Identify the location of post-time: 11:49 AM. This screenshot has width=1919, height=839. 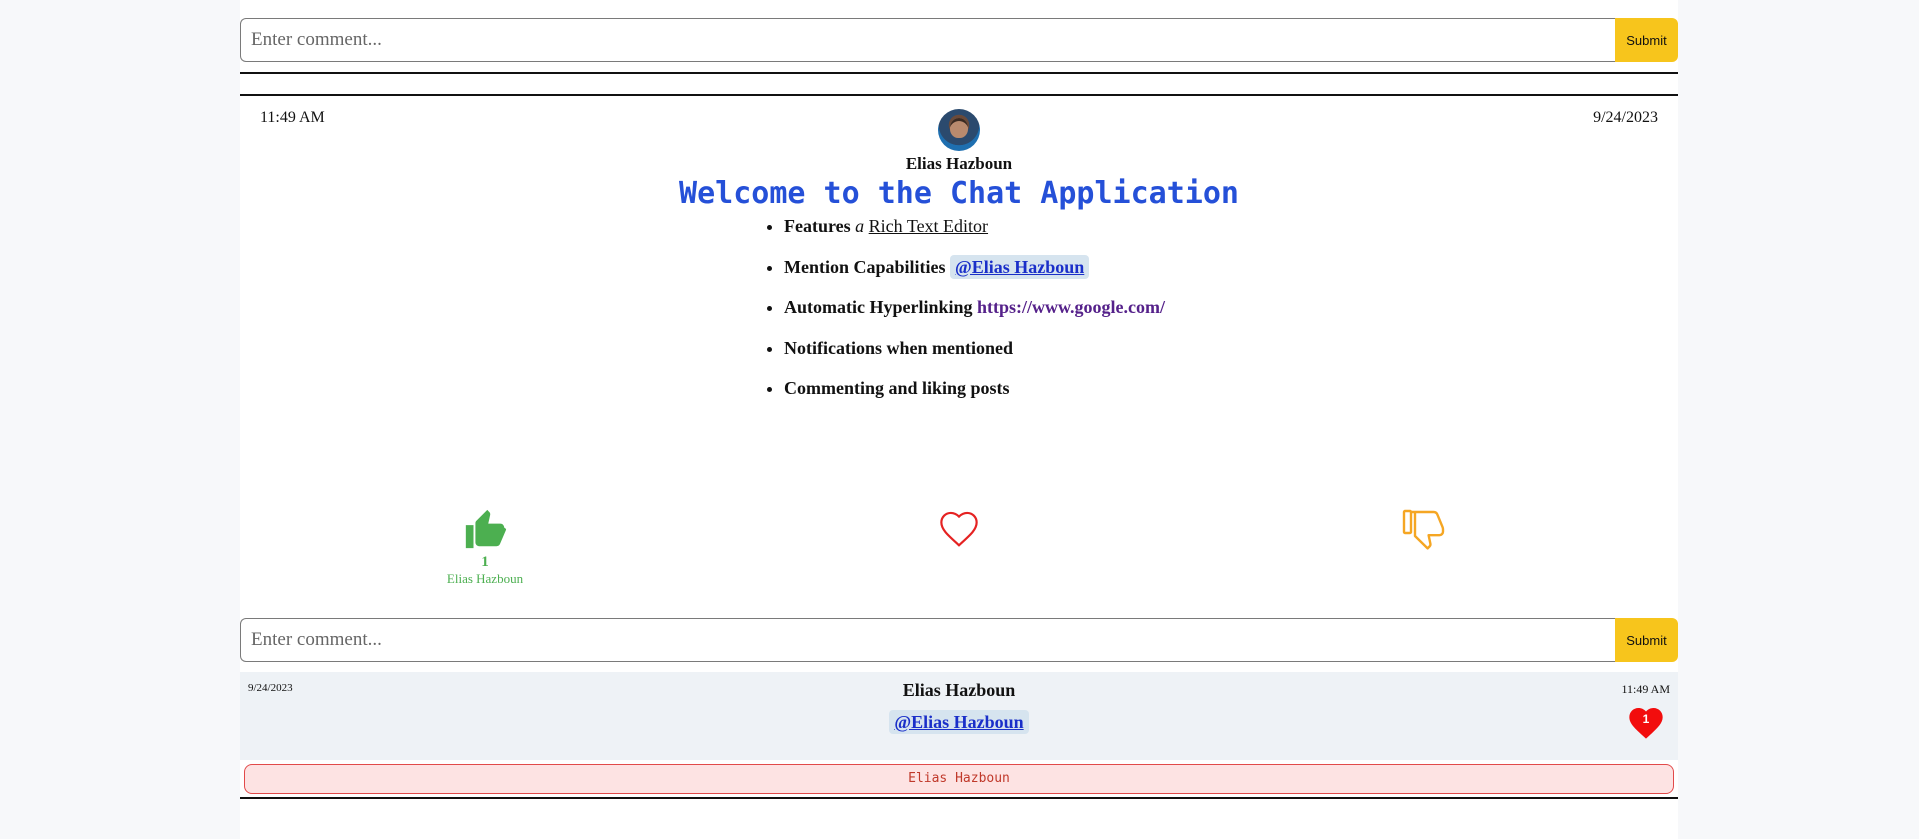
(292, 117).